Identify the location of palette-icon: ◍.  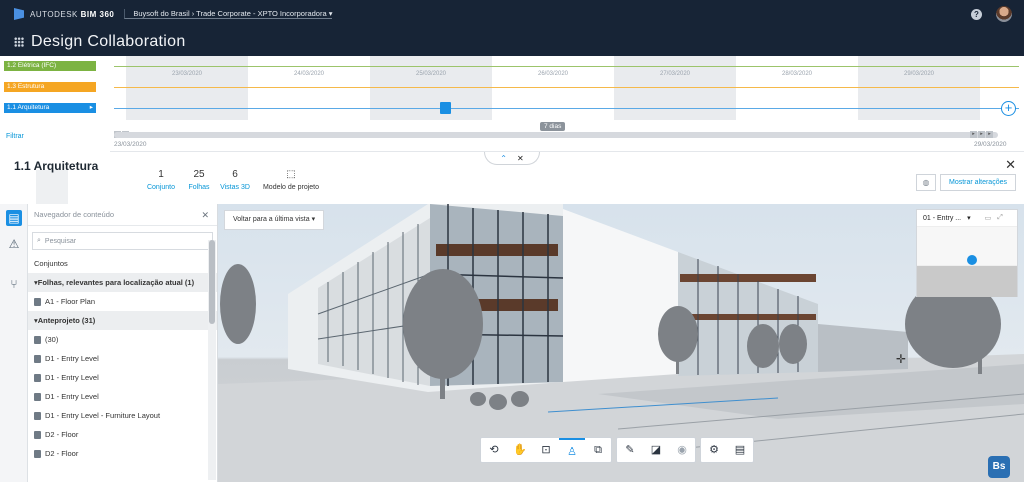
(926, 182).